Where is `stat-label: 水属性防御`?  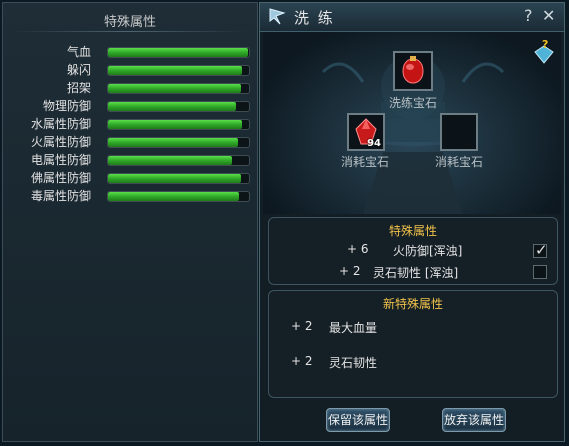
stat-label: 水属性防御 is located at coordinates (60, 124).